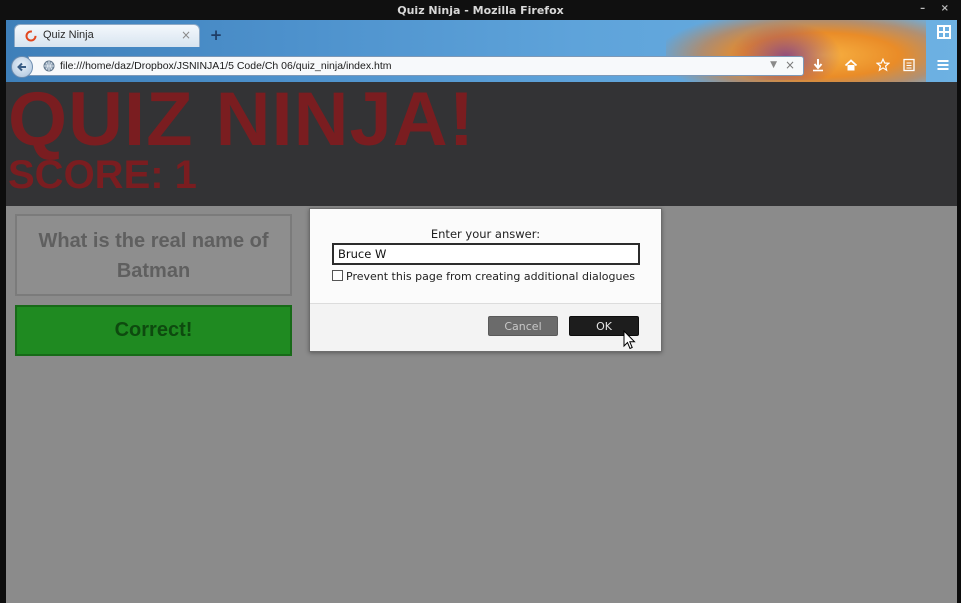 The width and height of the screenshot is (961, 603). Describe the element at coordinates (523, 326) in the screenshot. I see `cancel-button: Cancel` at that location.